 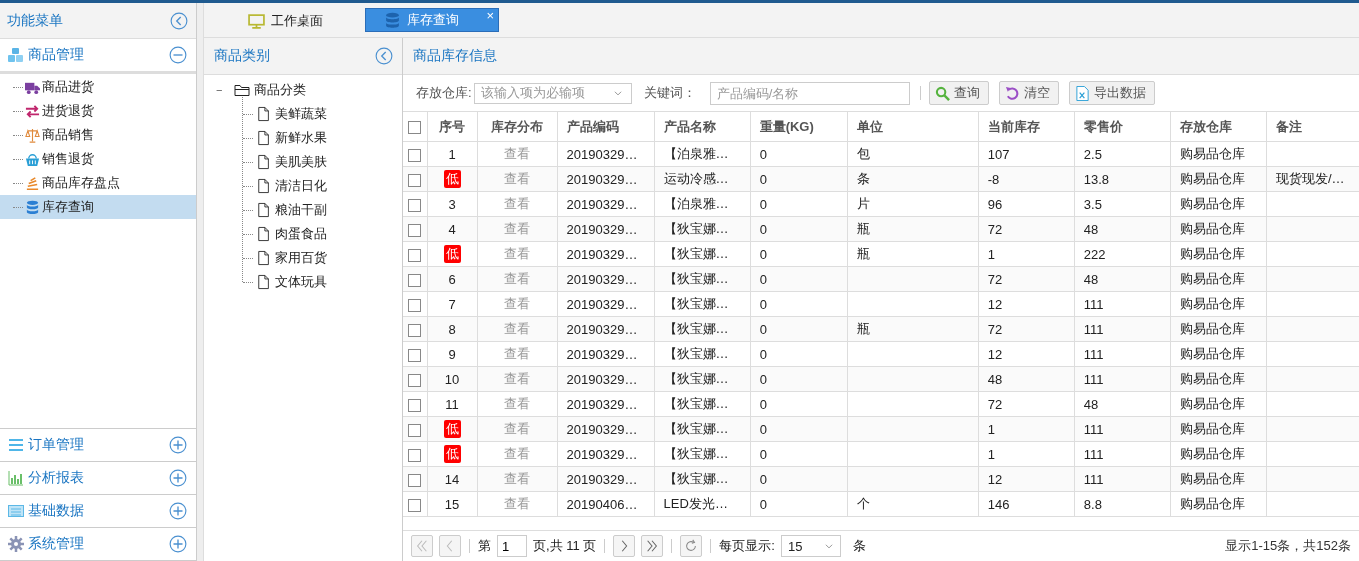 What do you see at coordinates (691, 546) in the screenshot?
I see `refresh-button` at bounding box center [691, 546].